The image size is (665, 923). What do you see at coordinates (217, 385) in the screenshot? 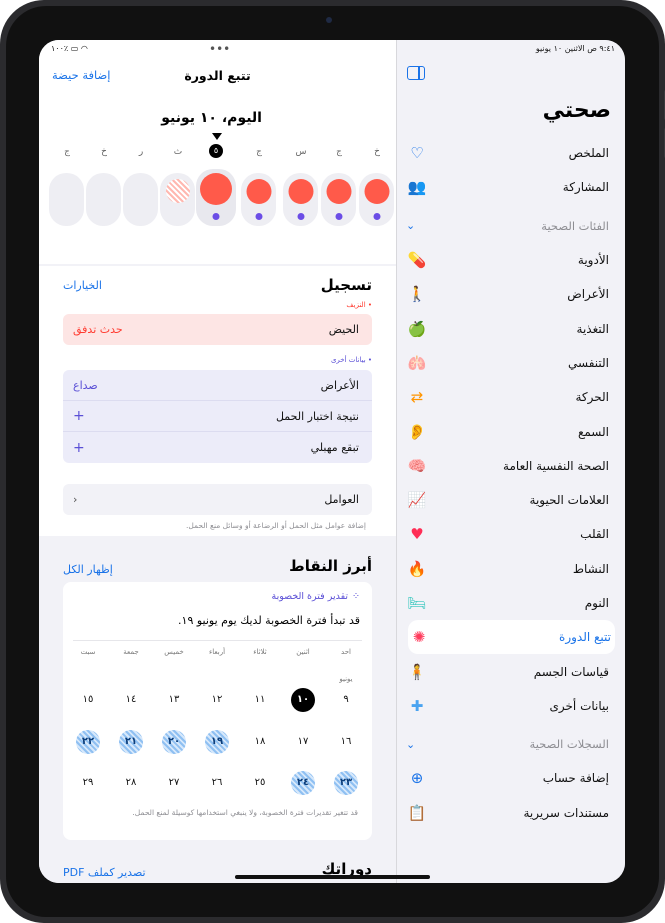
I see `symptoms-row: الأعراض صداع` at bounding box center [217, 385].